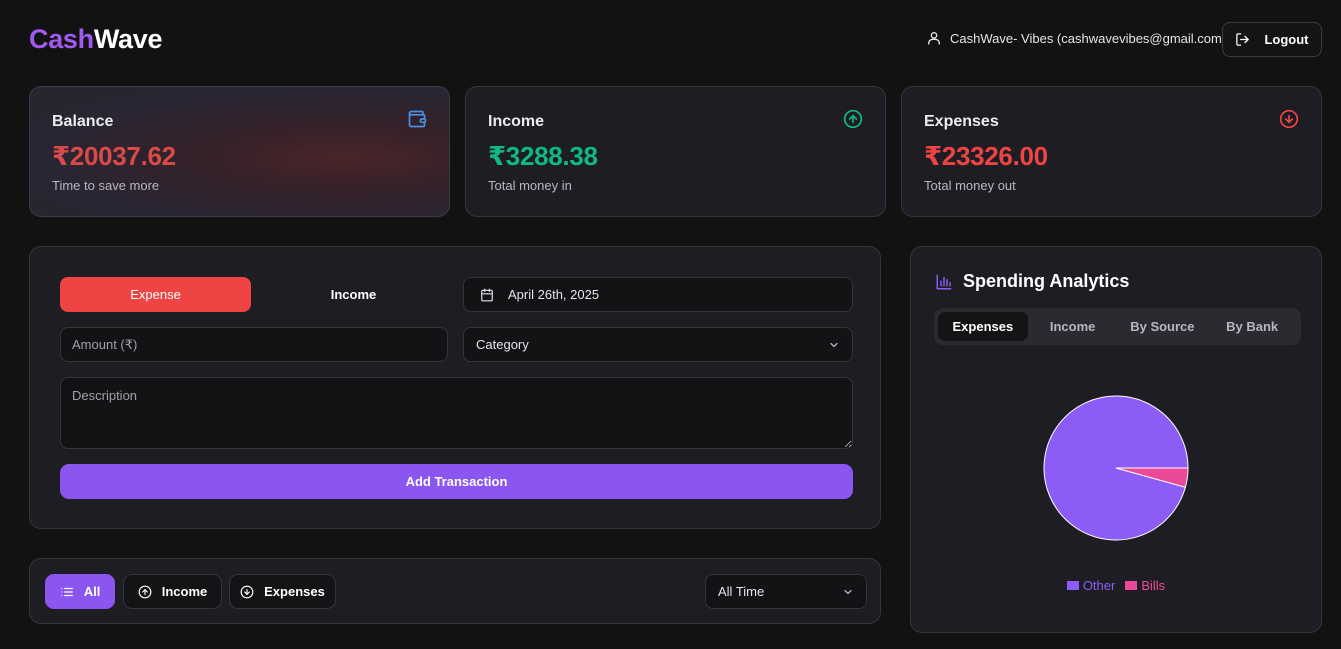  Describe the element at coordinates (554, 294) in the screenshot. I see `date-value: April 26th, 2025` at that location.